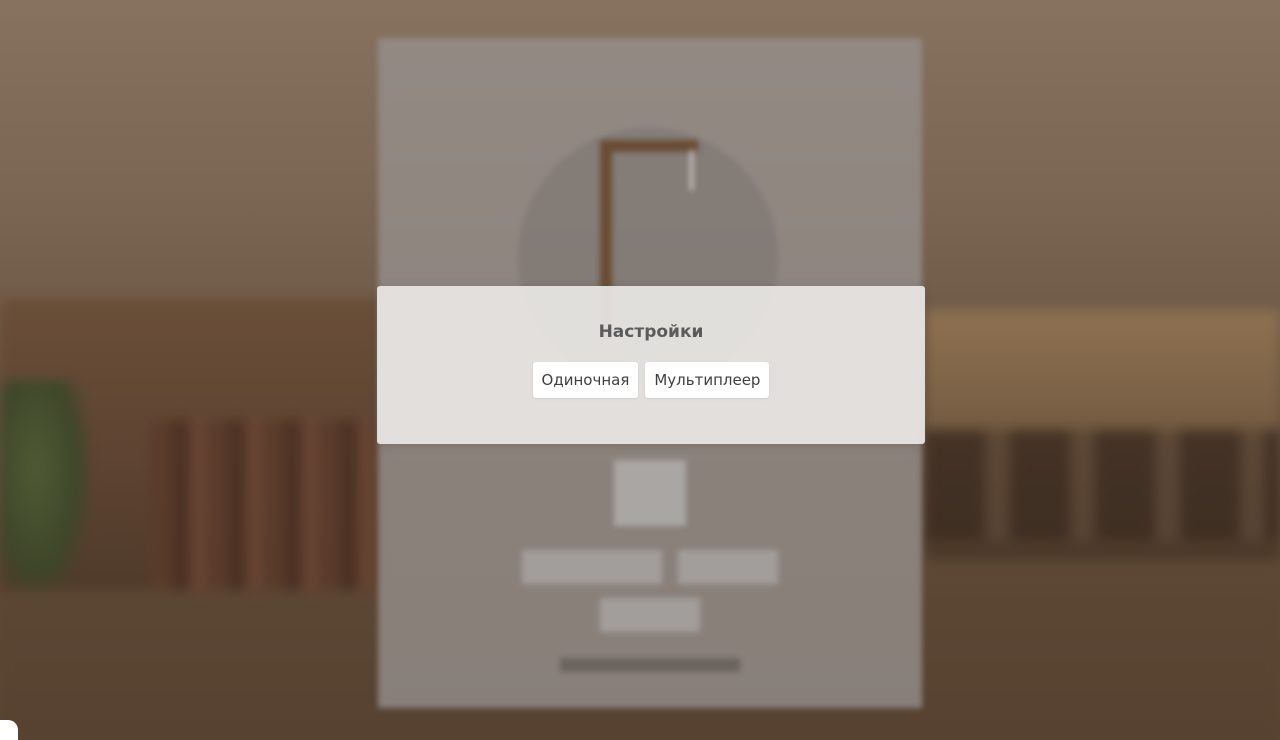 Image resolution: width=1280 pixels, height=740 pixels. I want to click on modal-title: Настройки, so click(651, 332).